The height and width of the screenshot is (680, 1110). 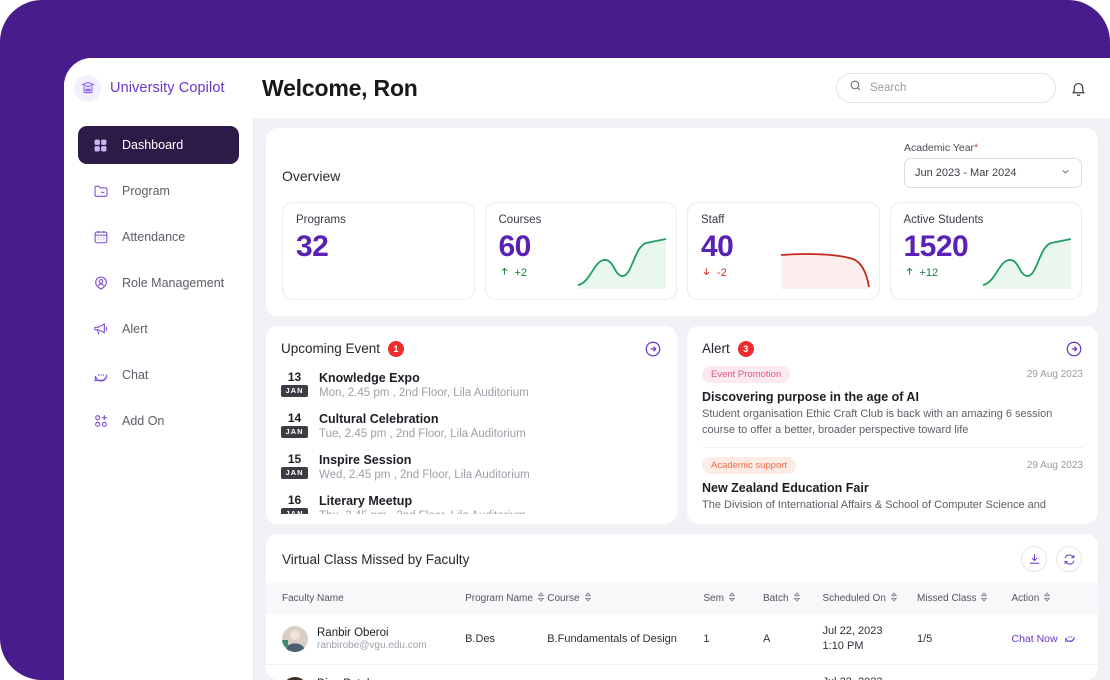 What do you see at coordinates (1027, 263) in the screenshot?
I see `sparkline-active-students` at bounding box center [1027, 263].